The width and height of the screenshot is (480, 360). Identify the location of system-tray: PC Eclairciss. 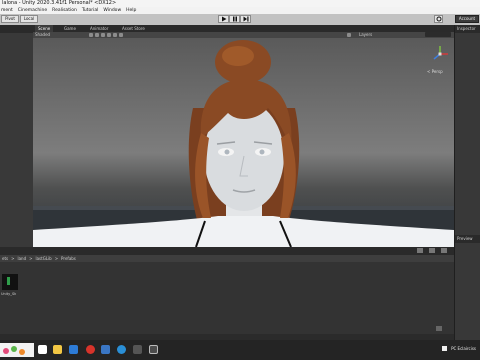
(459, 348).